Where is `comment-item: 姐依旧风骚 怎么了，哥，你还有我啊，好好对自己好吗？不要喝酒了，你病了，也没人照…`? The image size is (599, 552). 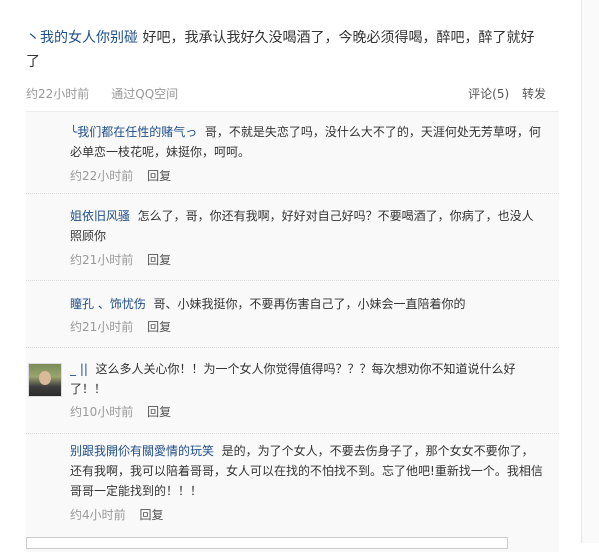
comment-item: 姐依旧风骚 怎么了，哥，你还有我啊，好好对自己好吗？不要喝酒了，你病了，也没人照… is located at coordinates (292, 237).